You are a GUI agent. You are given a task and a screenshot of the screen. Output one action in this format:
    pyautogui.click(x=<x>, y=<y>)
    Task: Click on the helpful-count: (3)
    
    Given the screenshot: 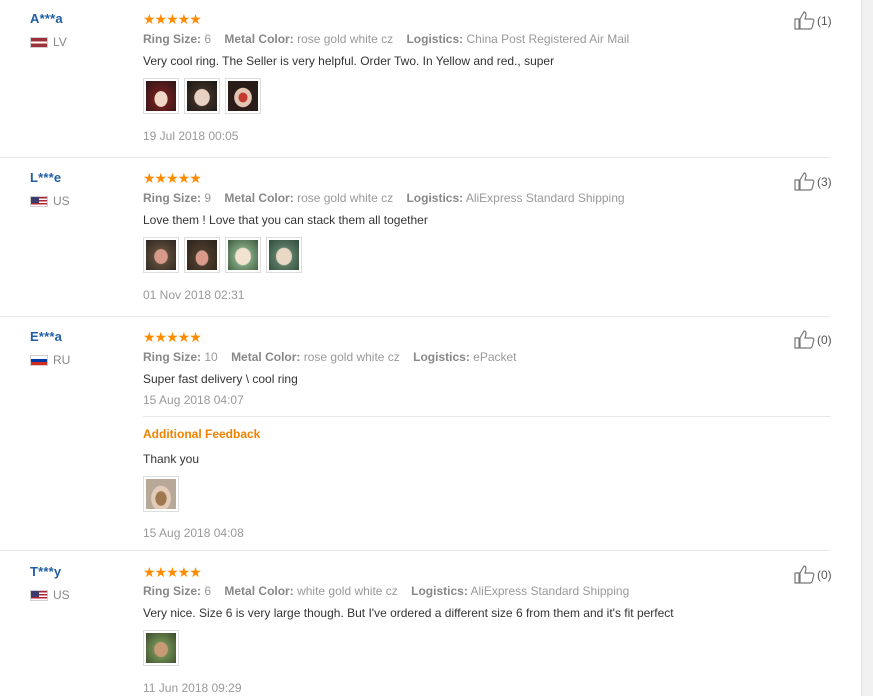 What is the action you would take?
    pyautogui.click(x=824, y=181)
    